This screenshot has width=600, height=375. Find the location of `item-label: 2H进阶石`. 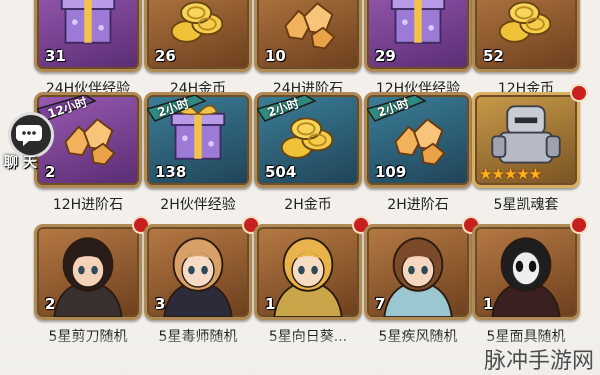

item-label: 2H进阶石 is located at coordinates (418, 205).